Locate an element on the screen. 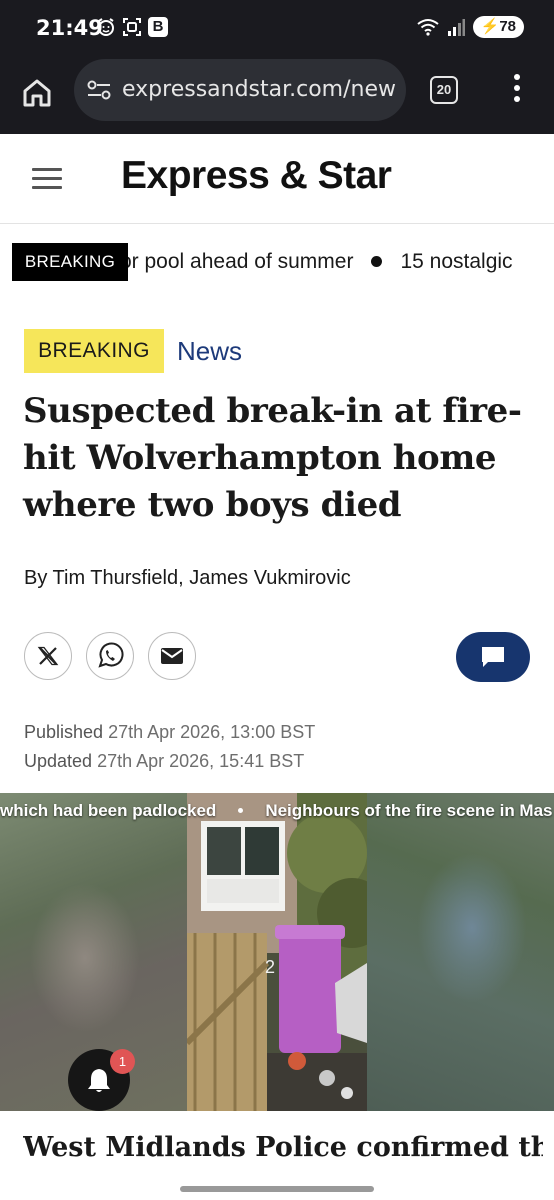 Image resolution: width=554 pixels, height=1200 pixels. share-row is located at coordinates (279, 657).